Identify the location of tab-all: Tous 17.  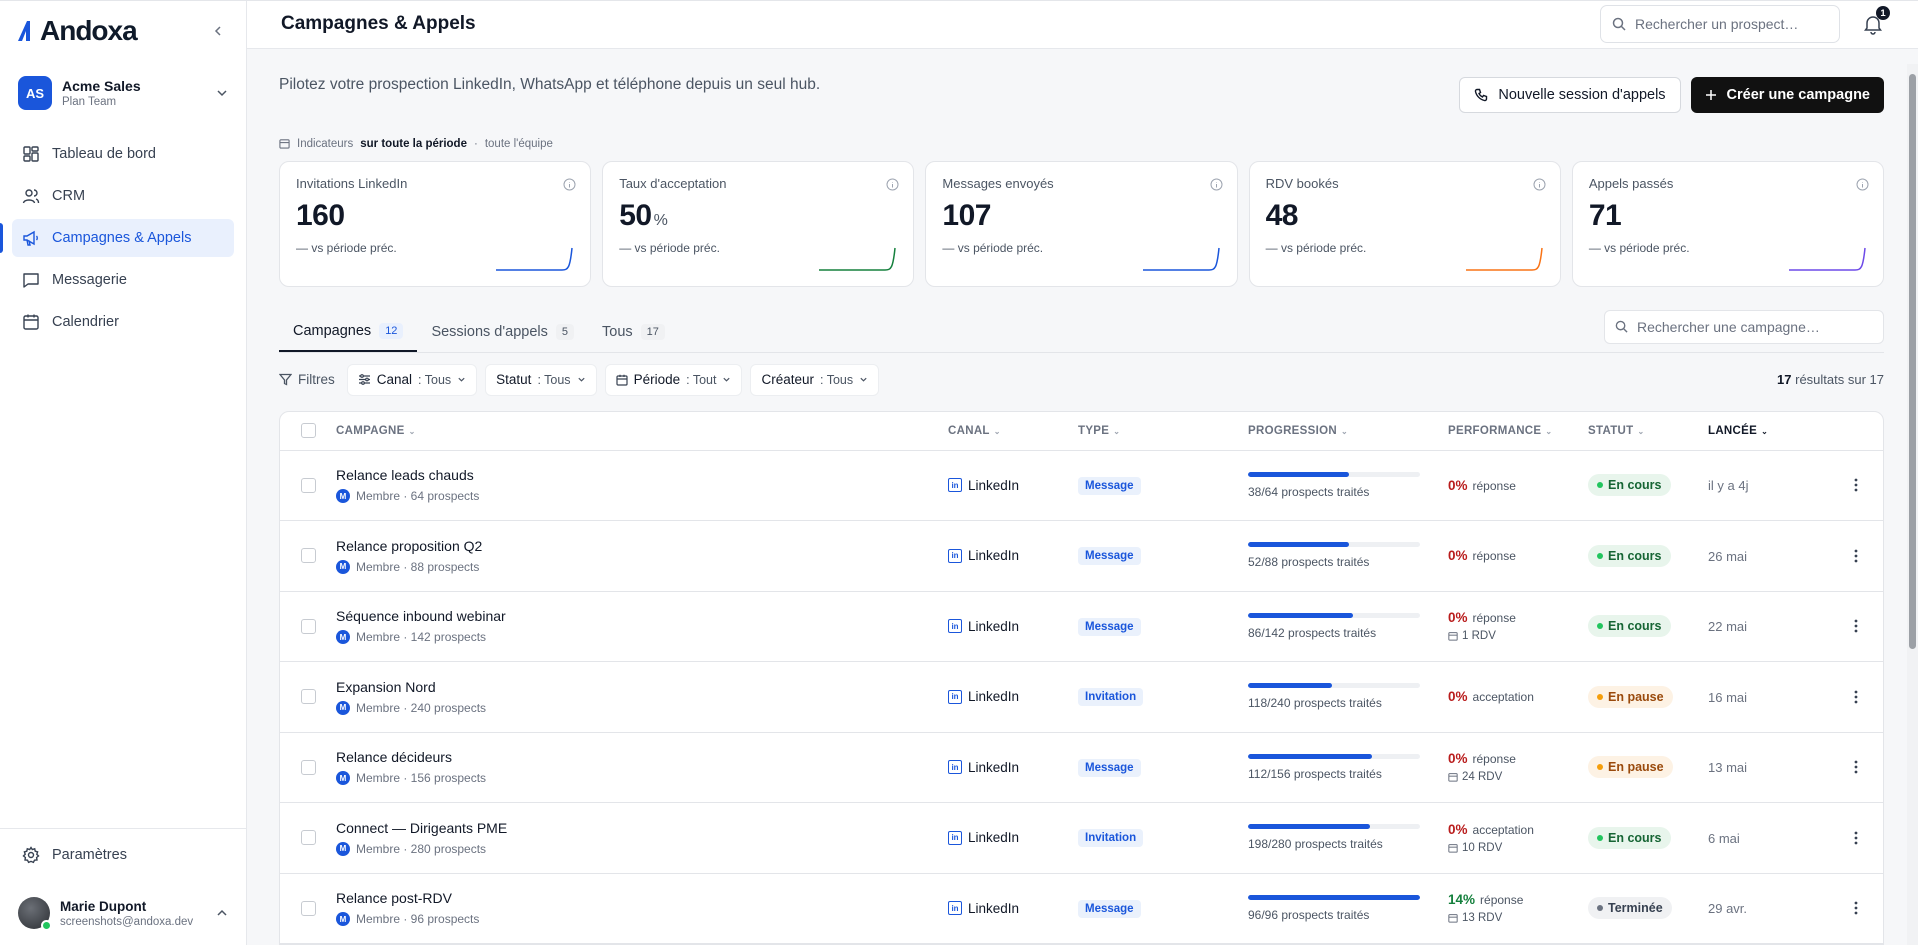
(633, 332).